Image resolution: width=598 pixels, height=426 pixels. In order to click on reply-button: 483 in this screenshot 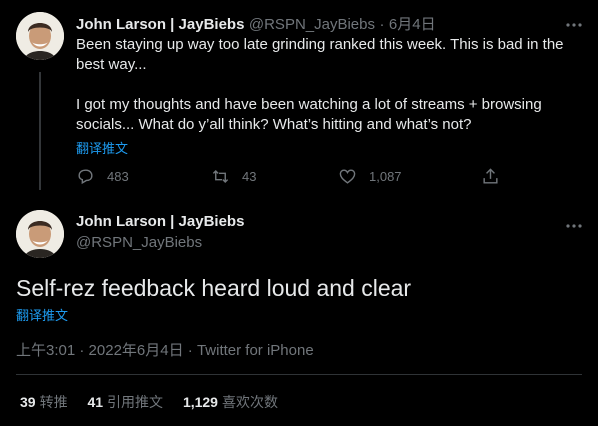, I will do `click(102, 176)`.